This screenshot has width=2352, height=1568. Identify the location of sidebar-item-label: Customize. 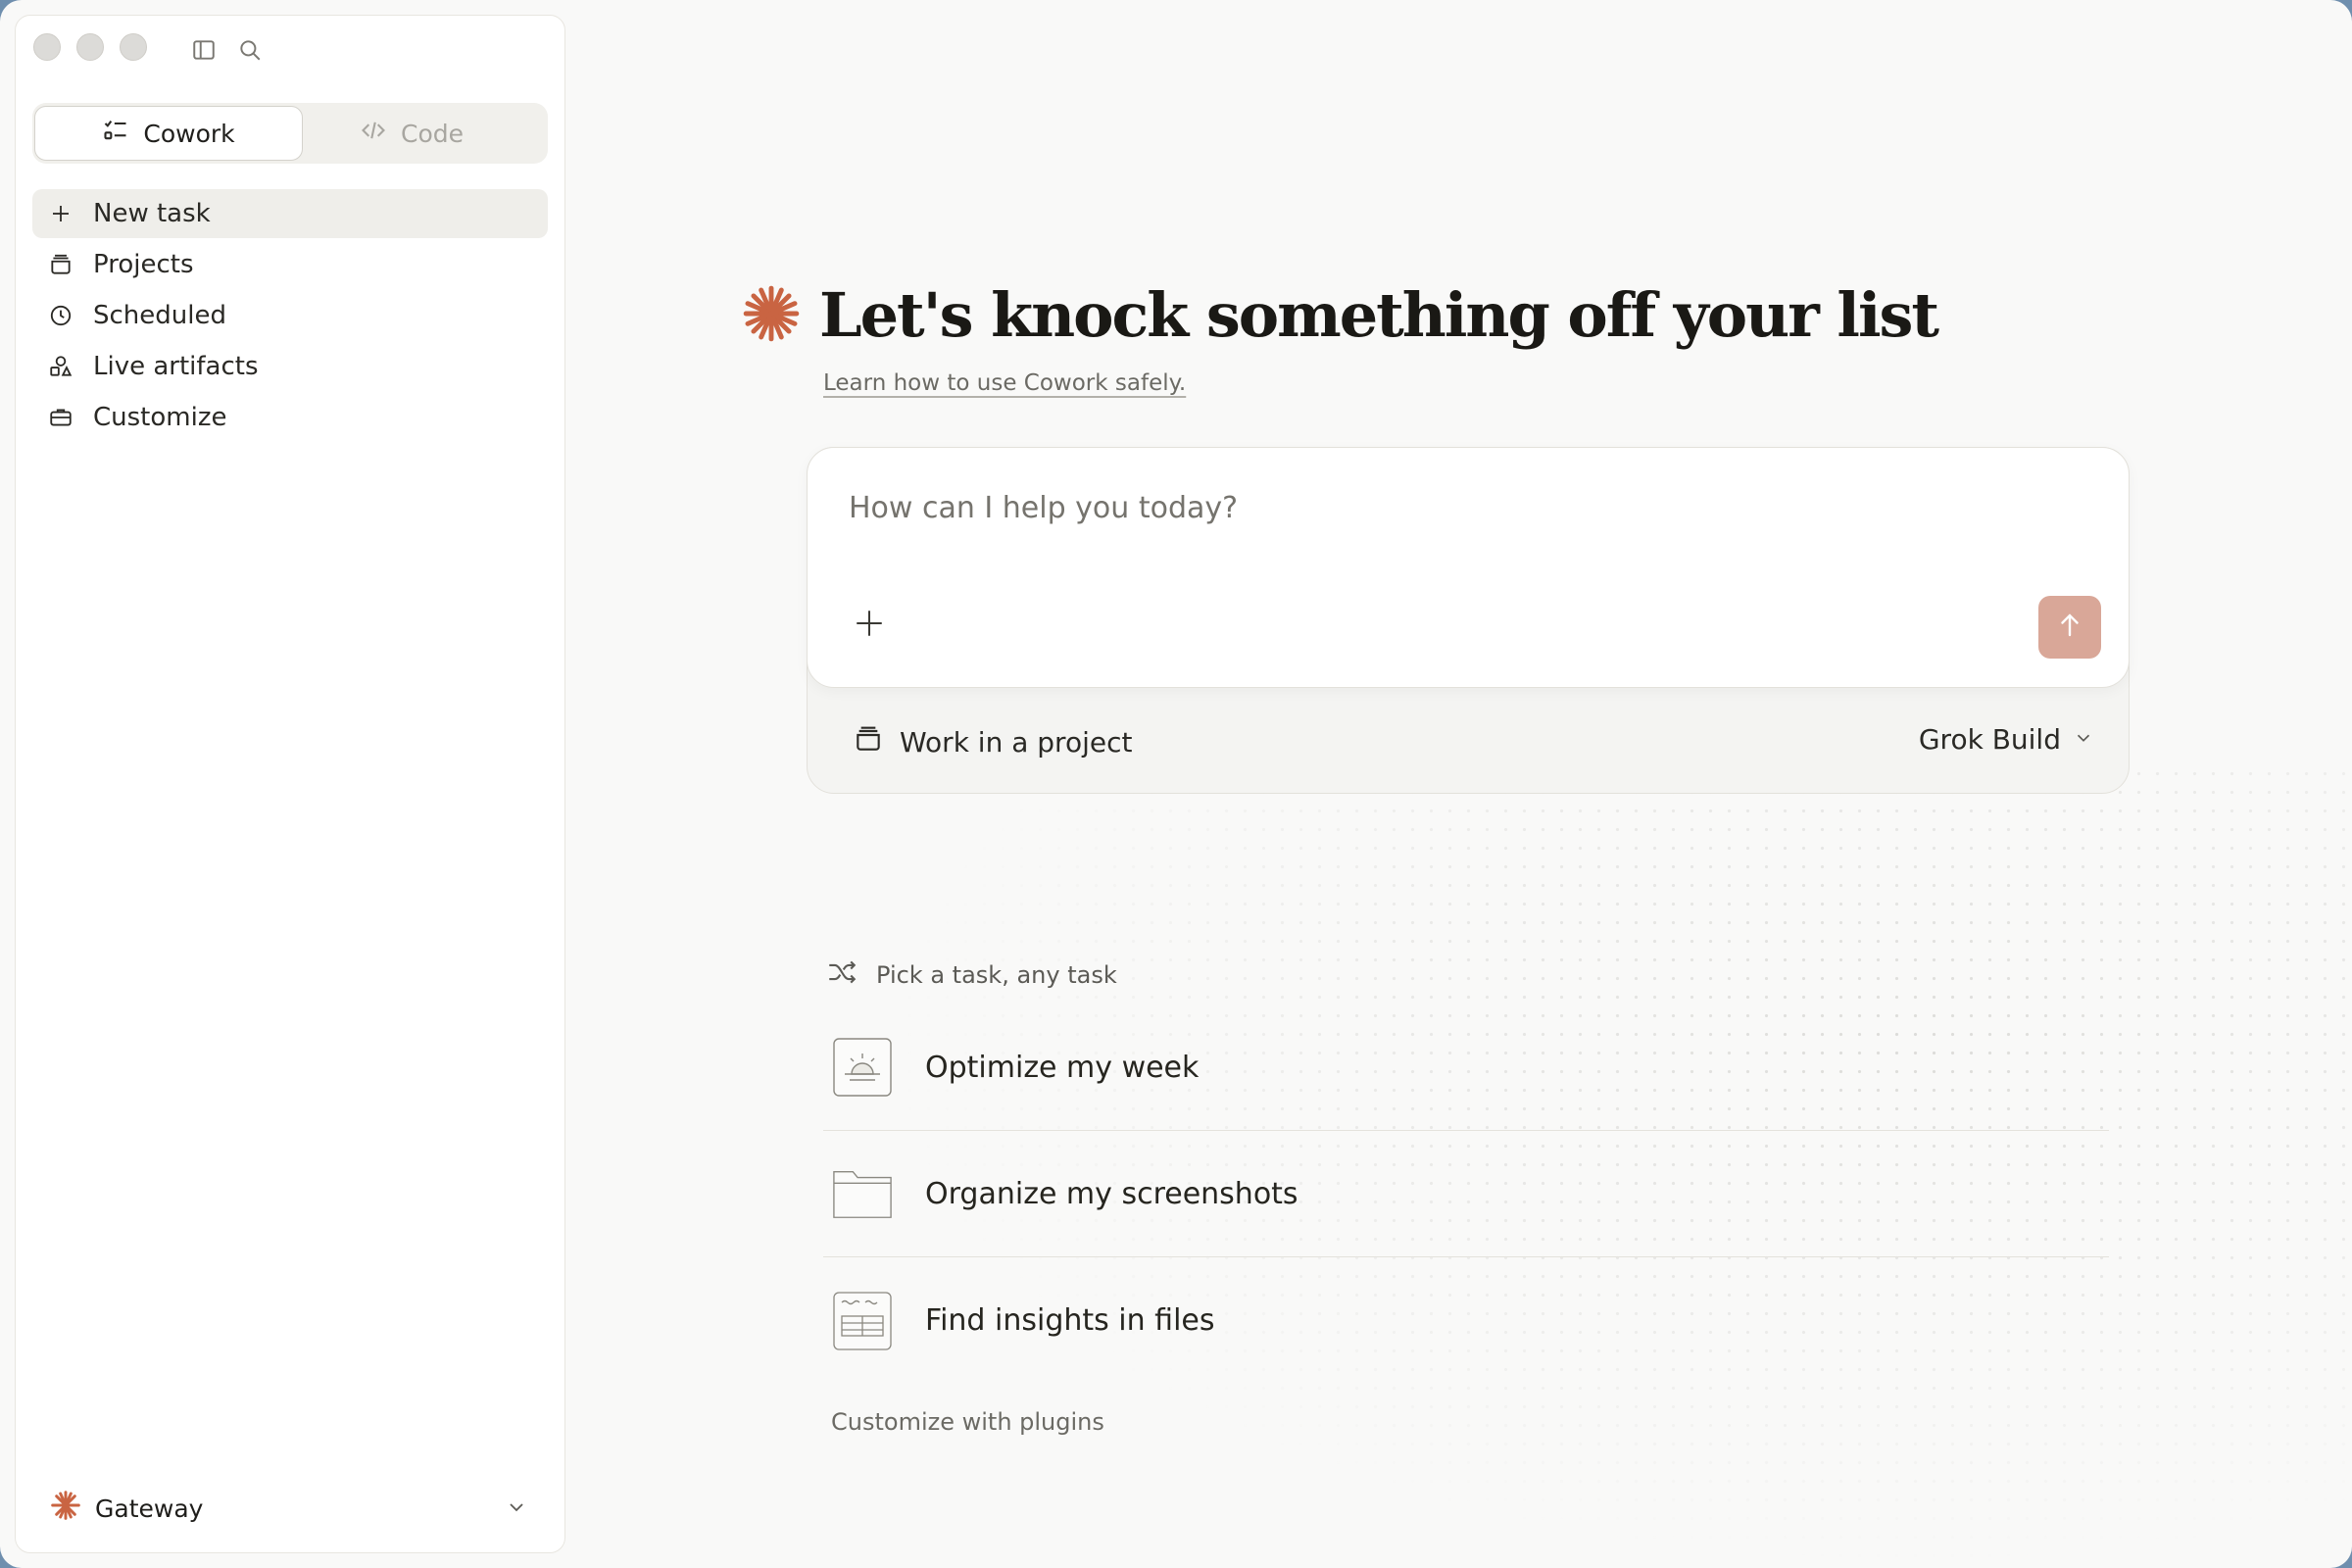
(160, 417).